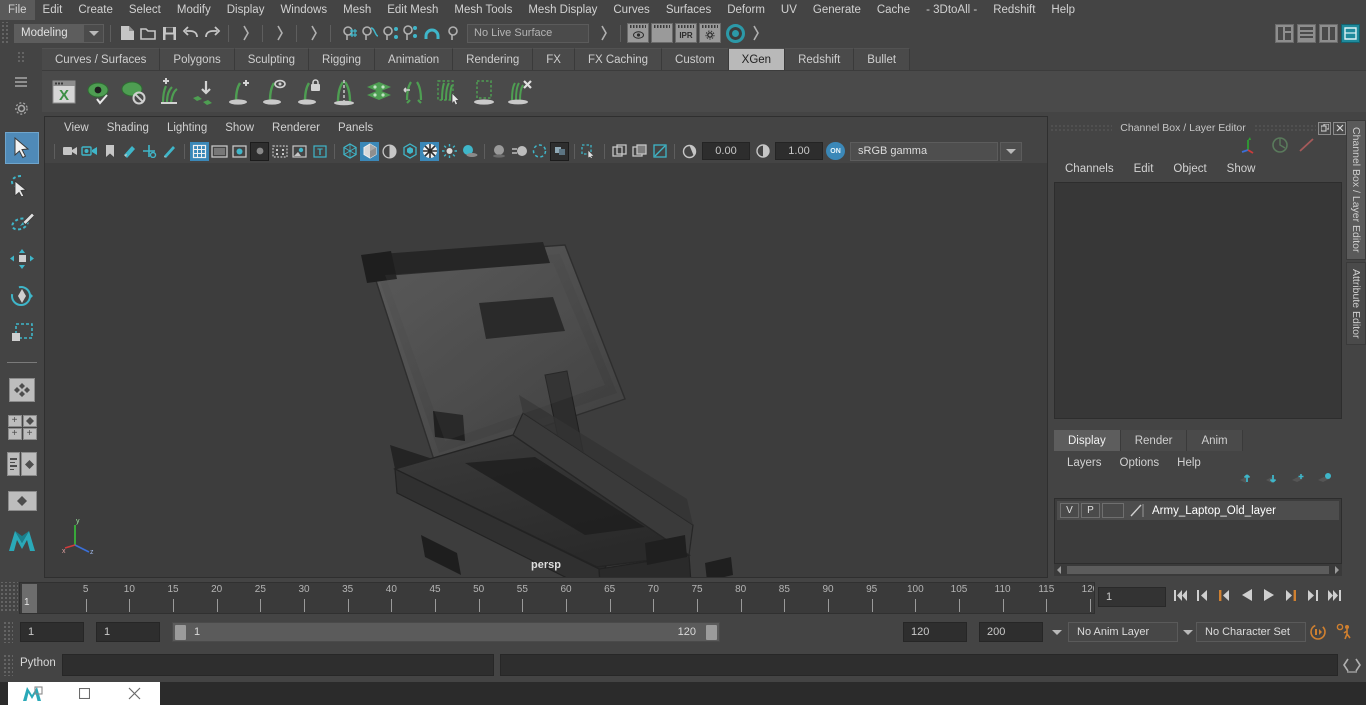 This screenshot has width=1366, height=705. I want to click on snap-to-view-plane-icon, so click(452, 33).